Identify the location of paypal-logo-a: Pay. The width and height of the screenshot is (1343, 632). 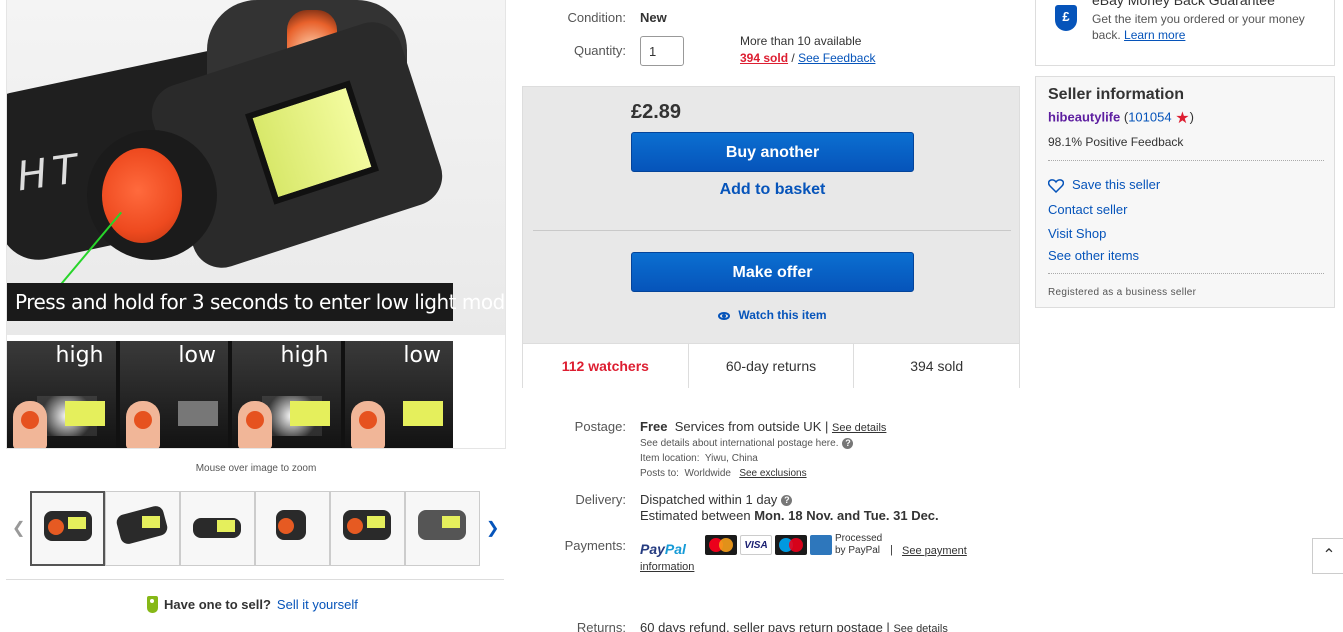
(652, 549).